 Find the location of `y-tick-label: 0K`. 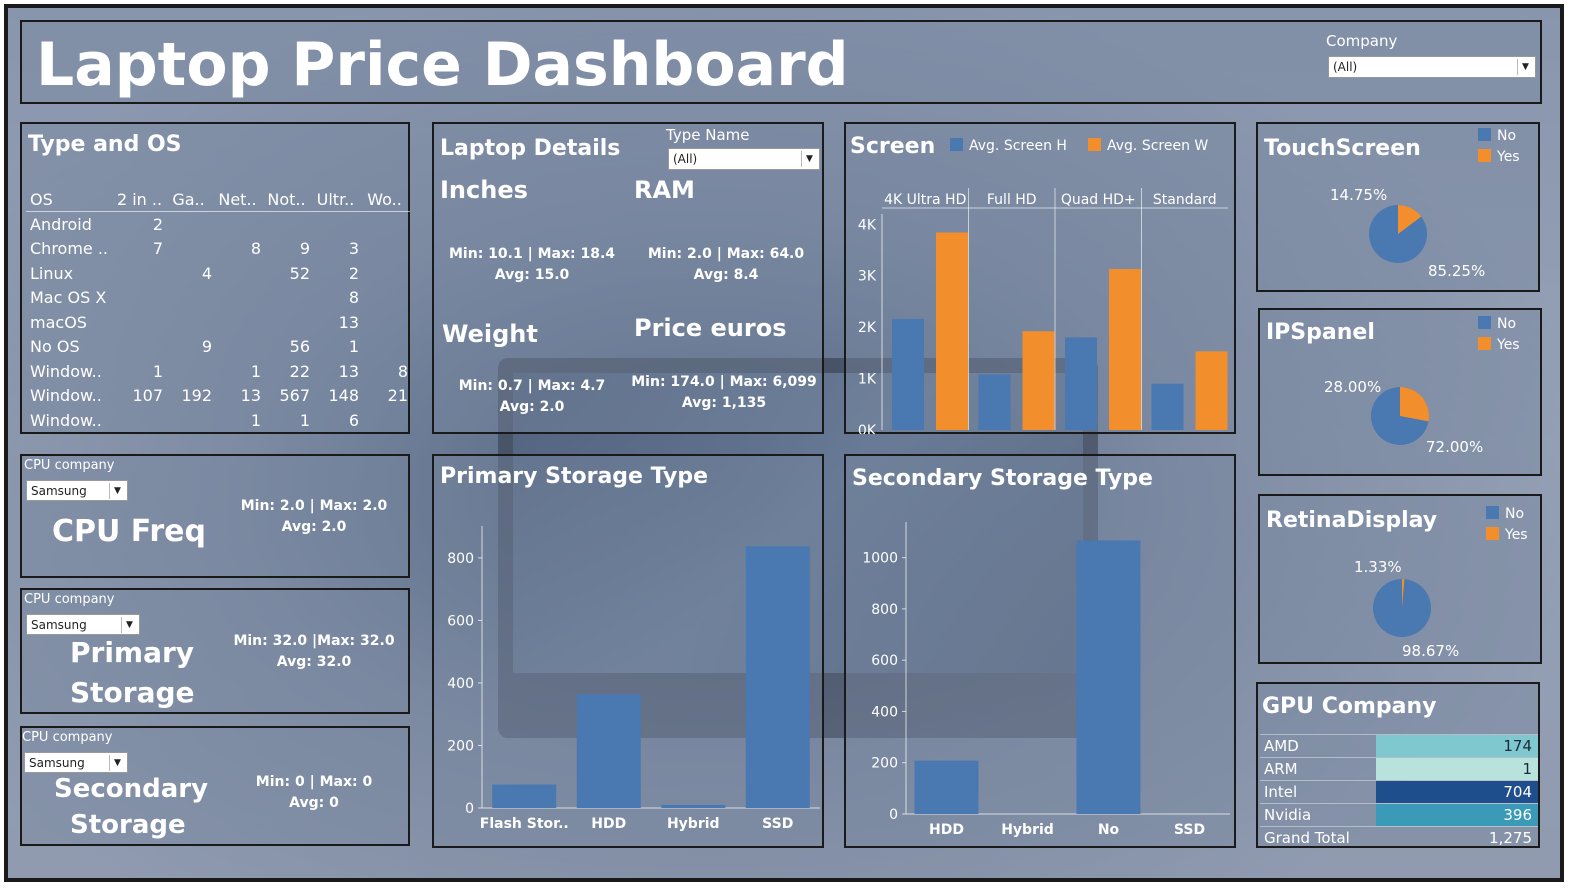

y-tick-label: 0K is located at coordinates (867, 428).